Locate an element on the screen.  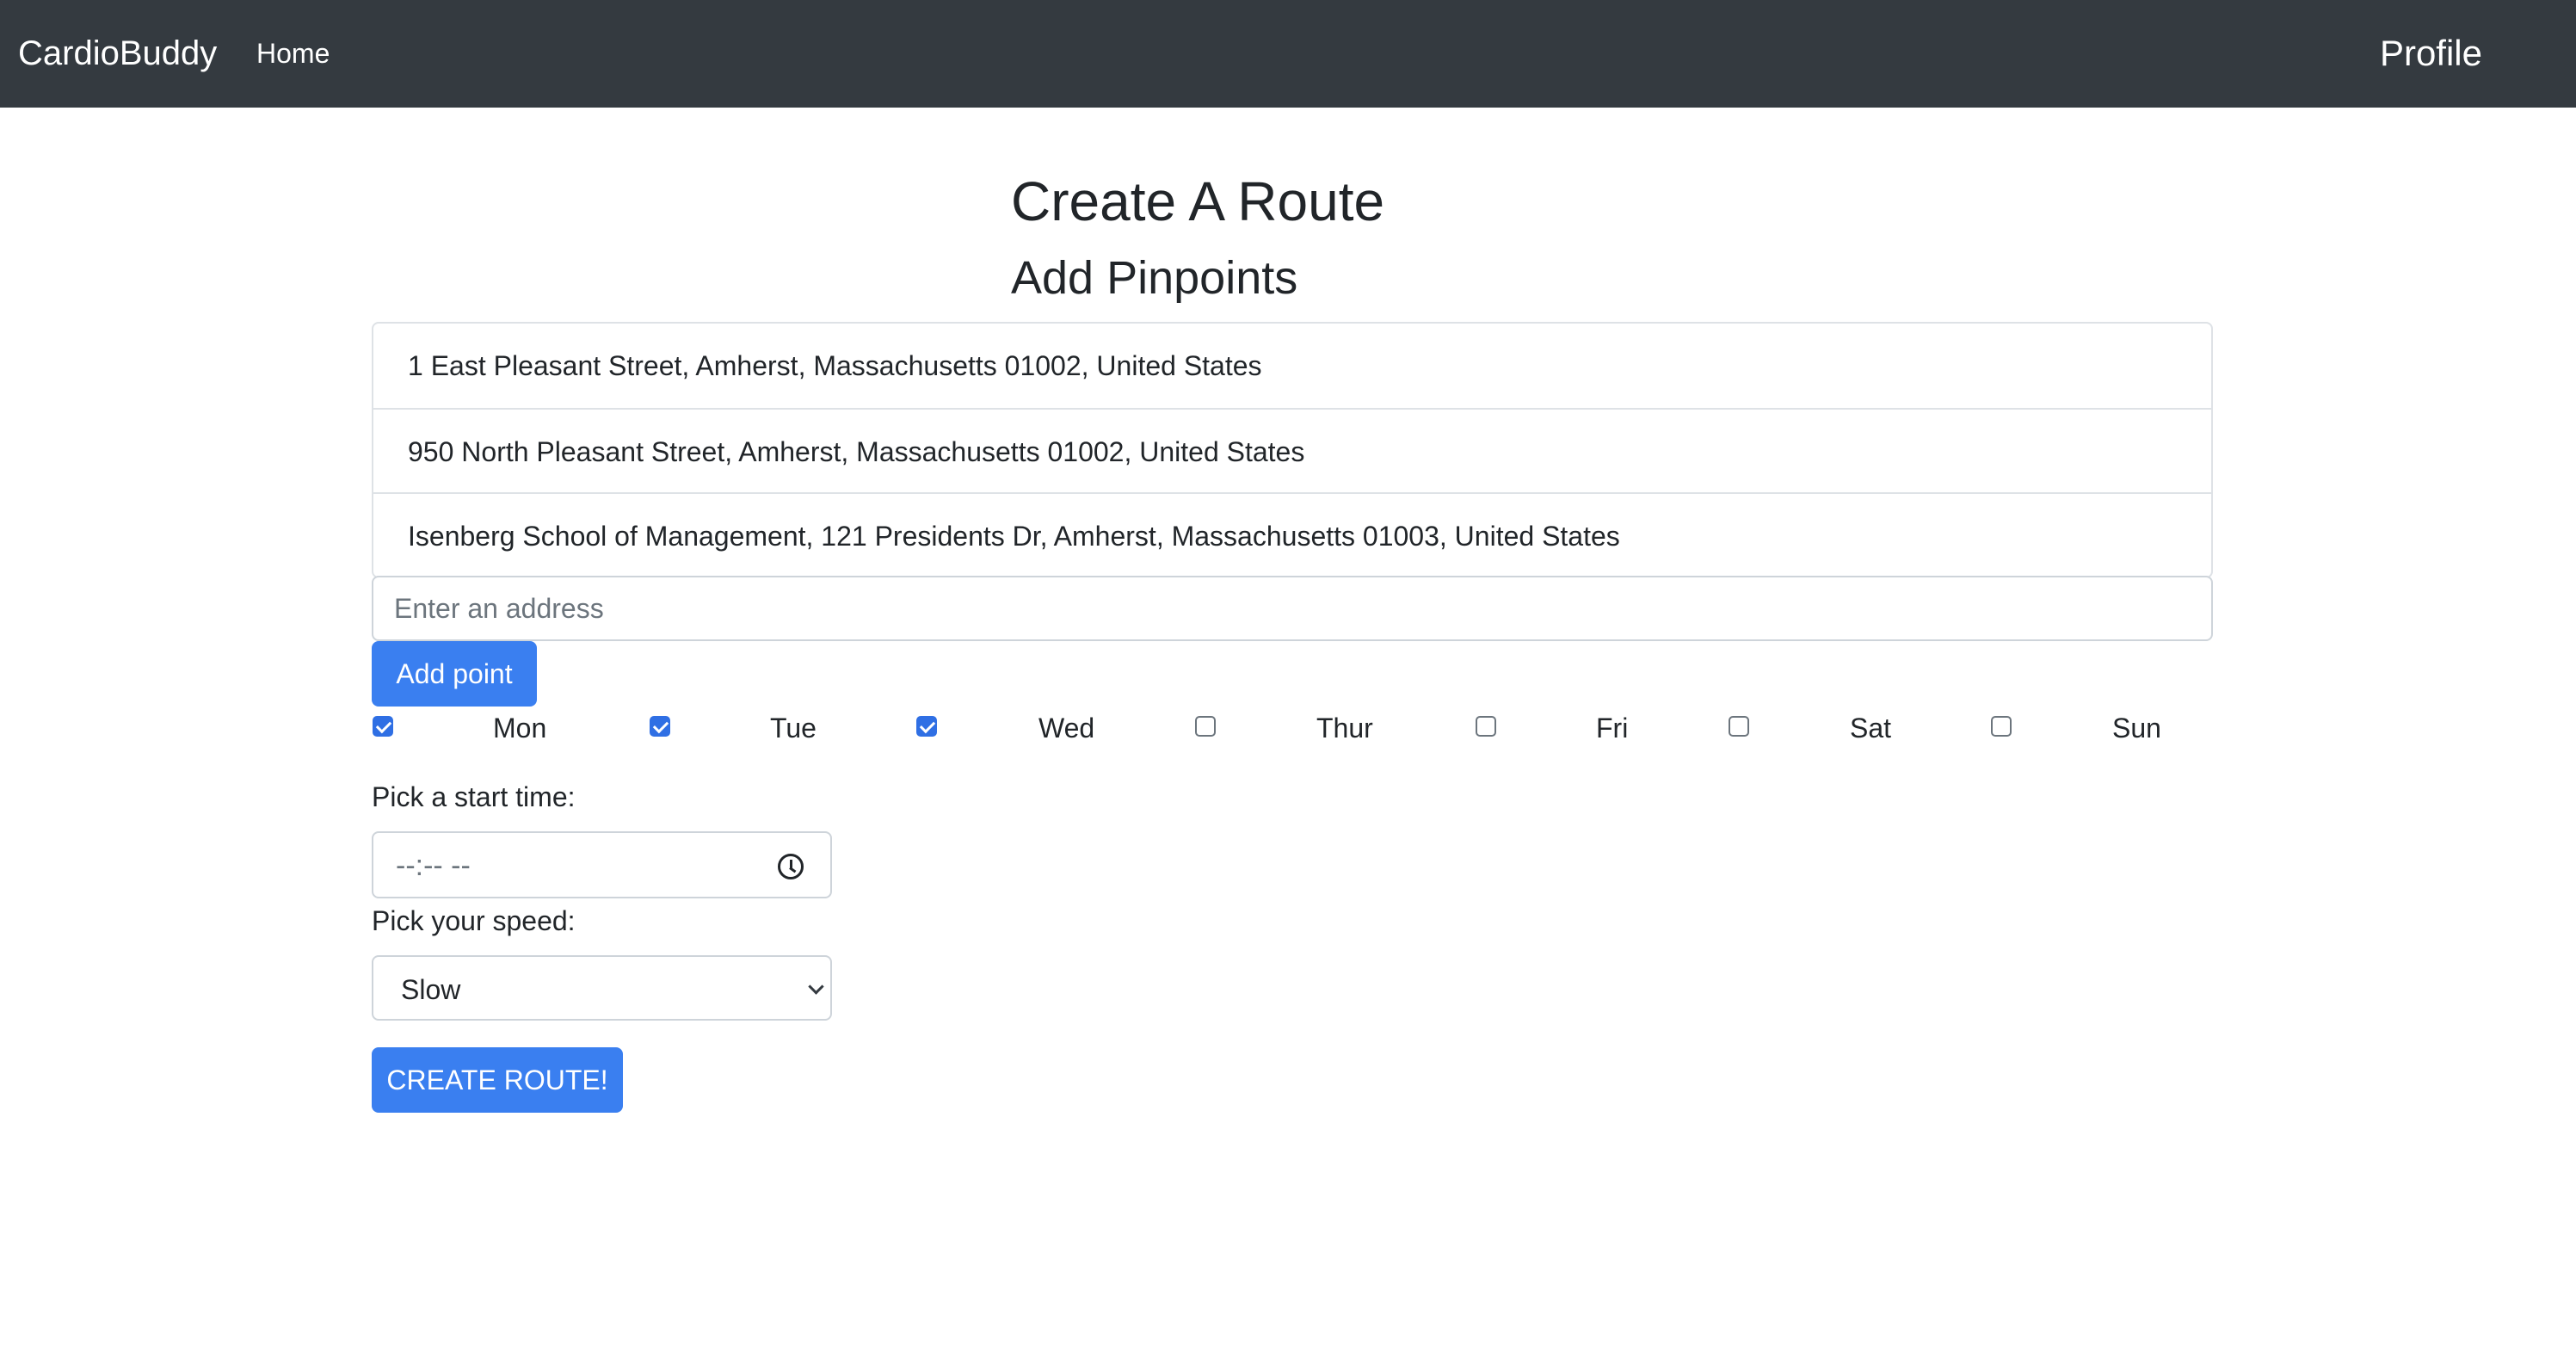
clock-icon is located at coordinates (791, 866).